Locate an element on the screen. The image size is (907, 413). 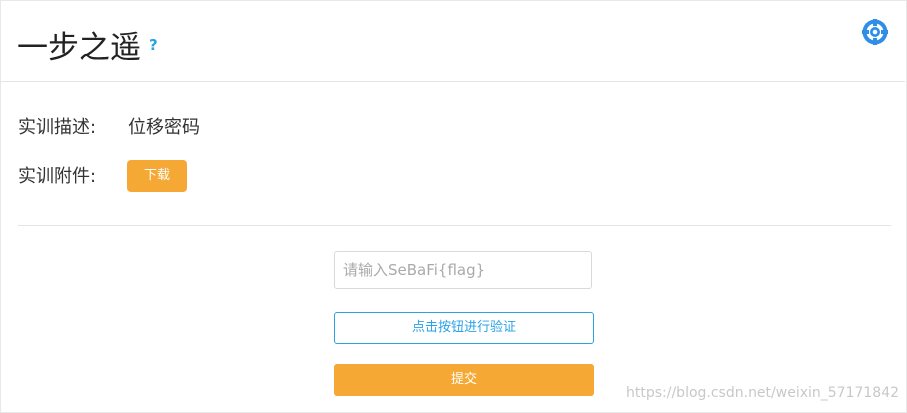
section-divider is located at coordinates (454, 225).